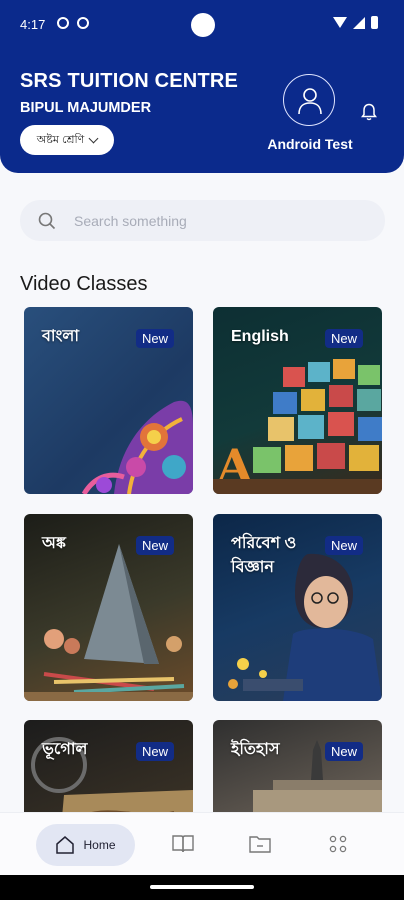 This screenshot has height=900, width=404. I want to click on user-name: Android Test, so click(310, 144).